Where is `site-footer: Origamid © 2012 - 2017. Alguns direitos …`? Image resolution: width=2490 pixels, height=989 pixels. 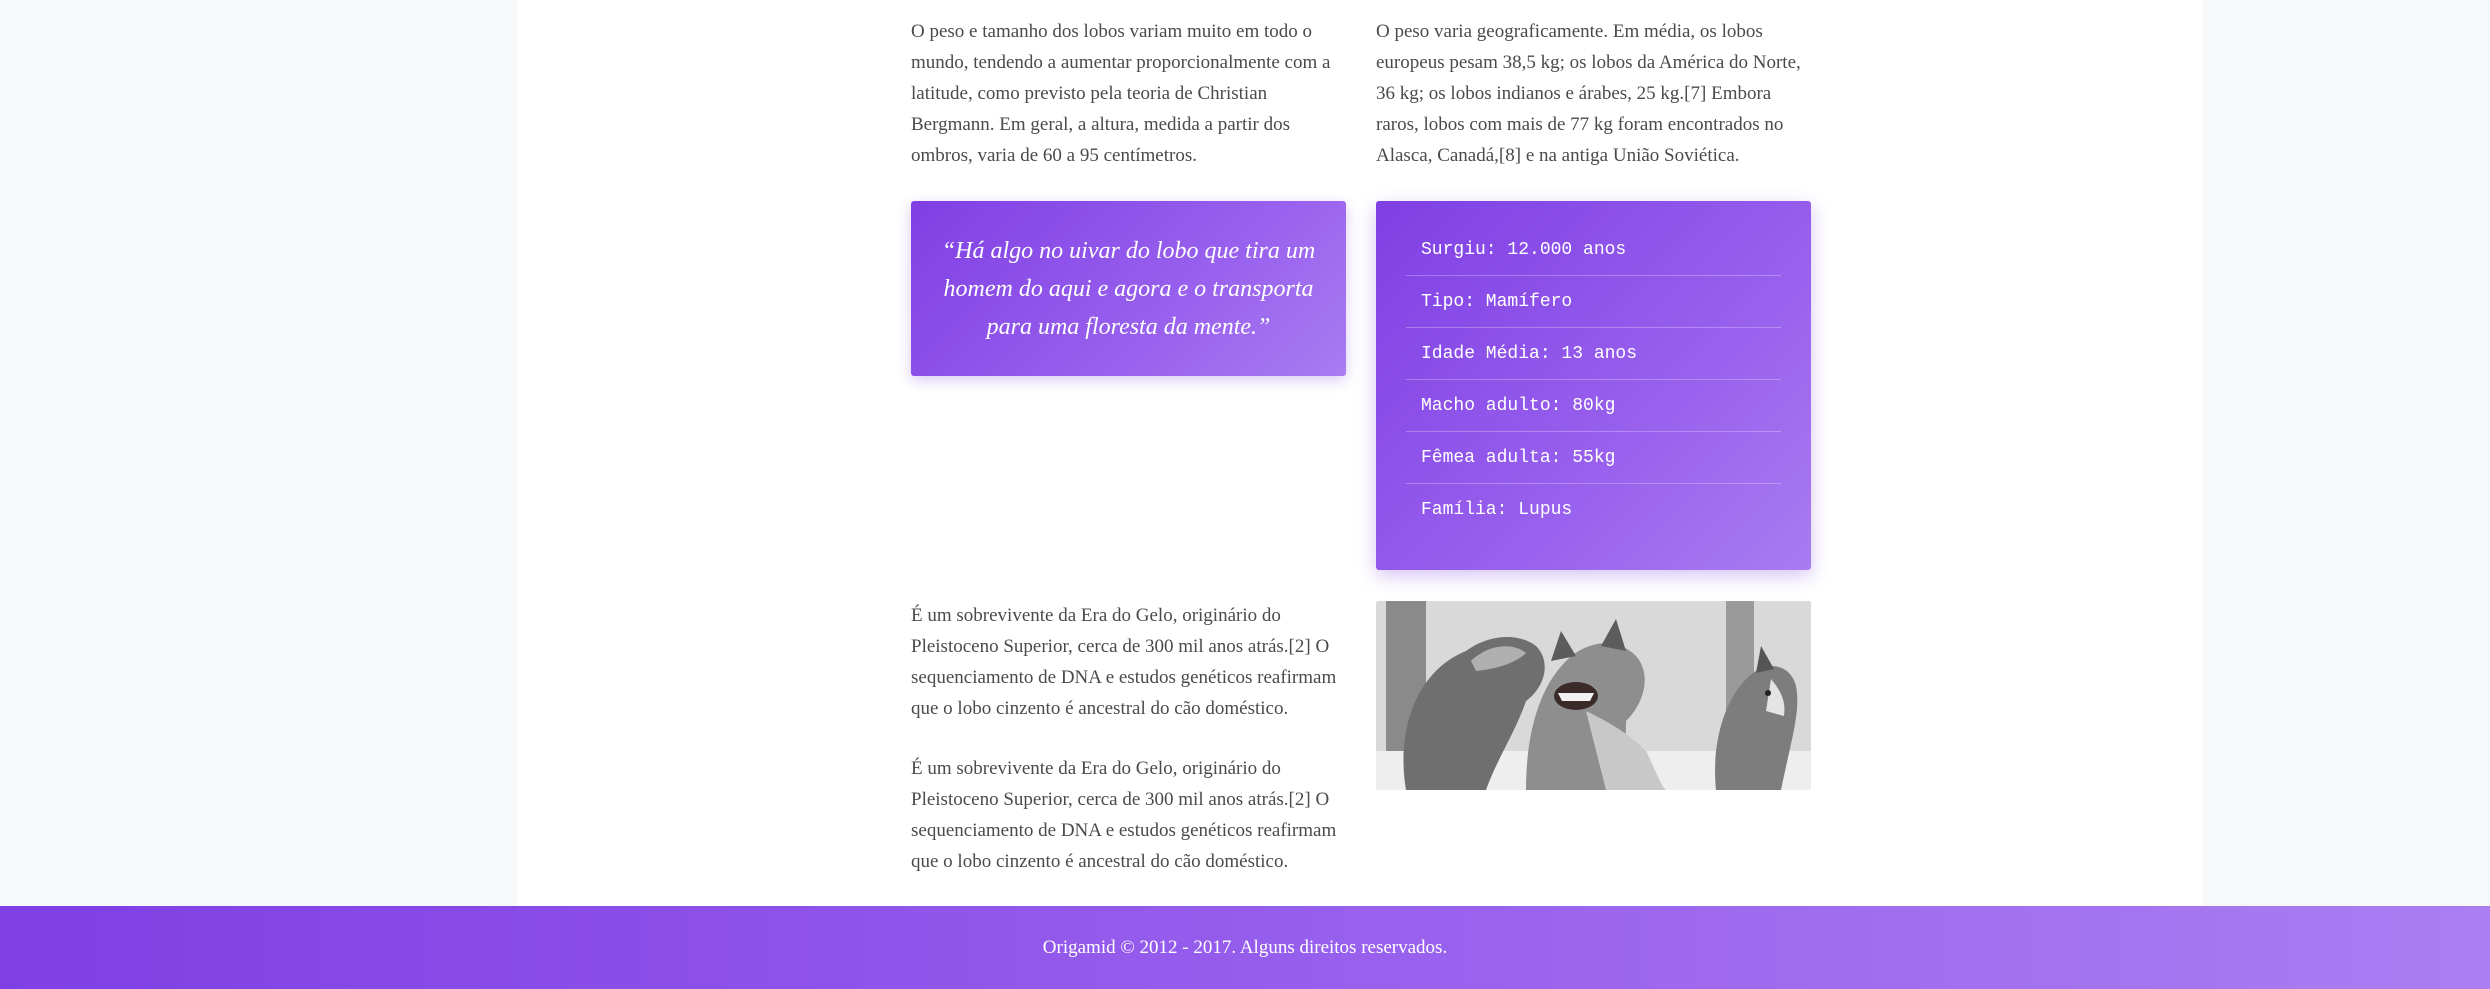 site-footer: Origamid © 2012 - 2017. Alguns direitos … is located at coordinates (1245, 947).